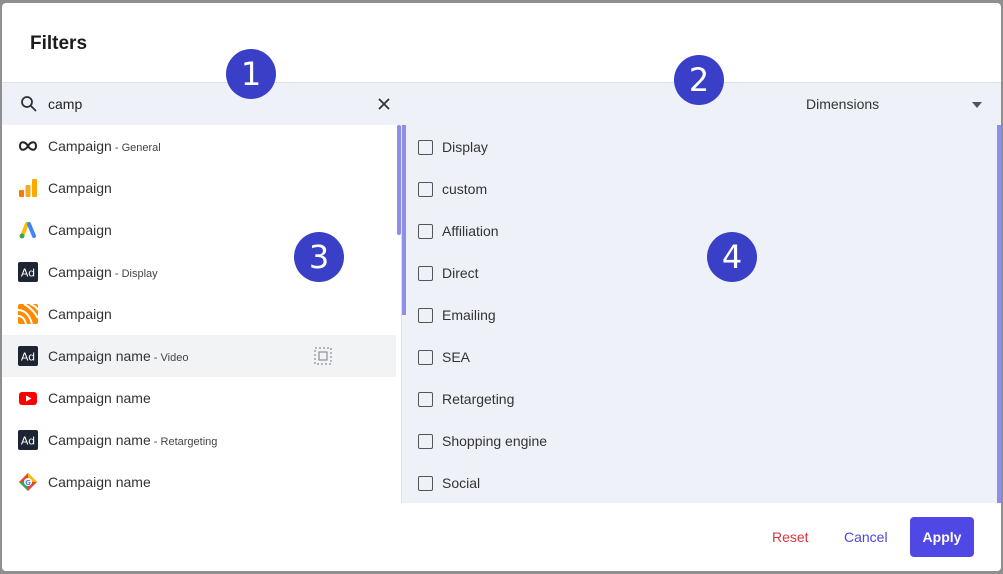 The height and width of the screenshot is (574, 1003). Describe the element at coordinates (790, 537) in the screenshot. I see `reset-button: Reset` at that location.